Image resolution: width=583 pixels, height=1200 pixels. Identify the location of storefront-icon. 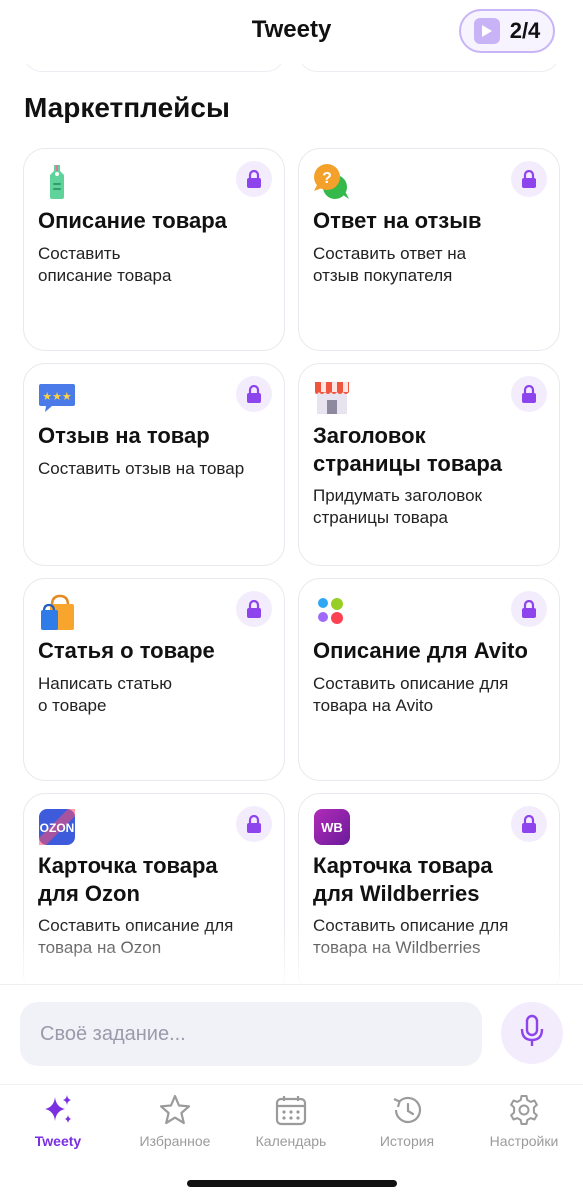
(332, 397).